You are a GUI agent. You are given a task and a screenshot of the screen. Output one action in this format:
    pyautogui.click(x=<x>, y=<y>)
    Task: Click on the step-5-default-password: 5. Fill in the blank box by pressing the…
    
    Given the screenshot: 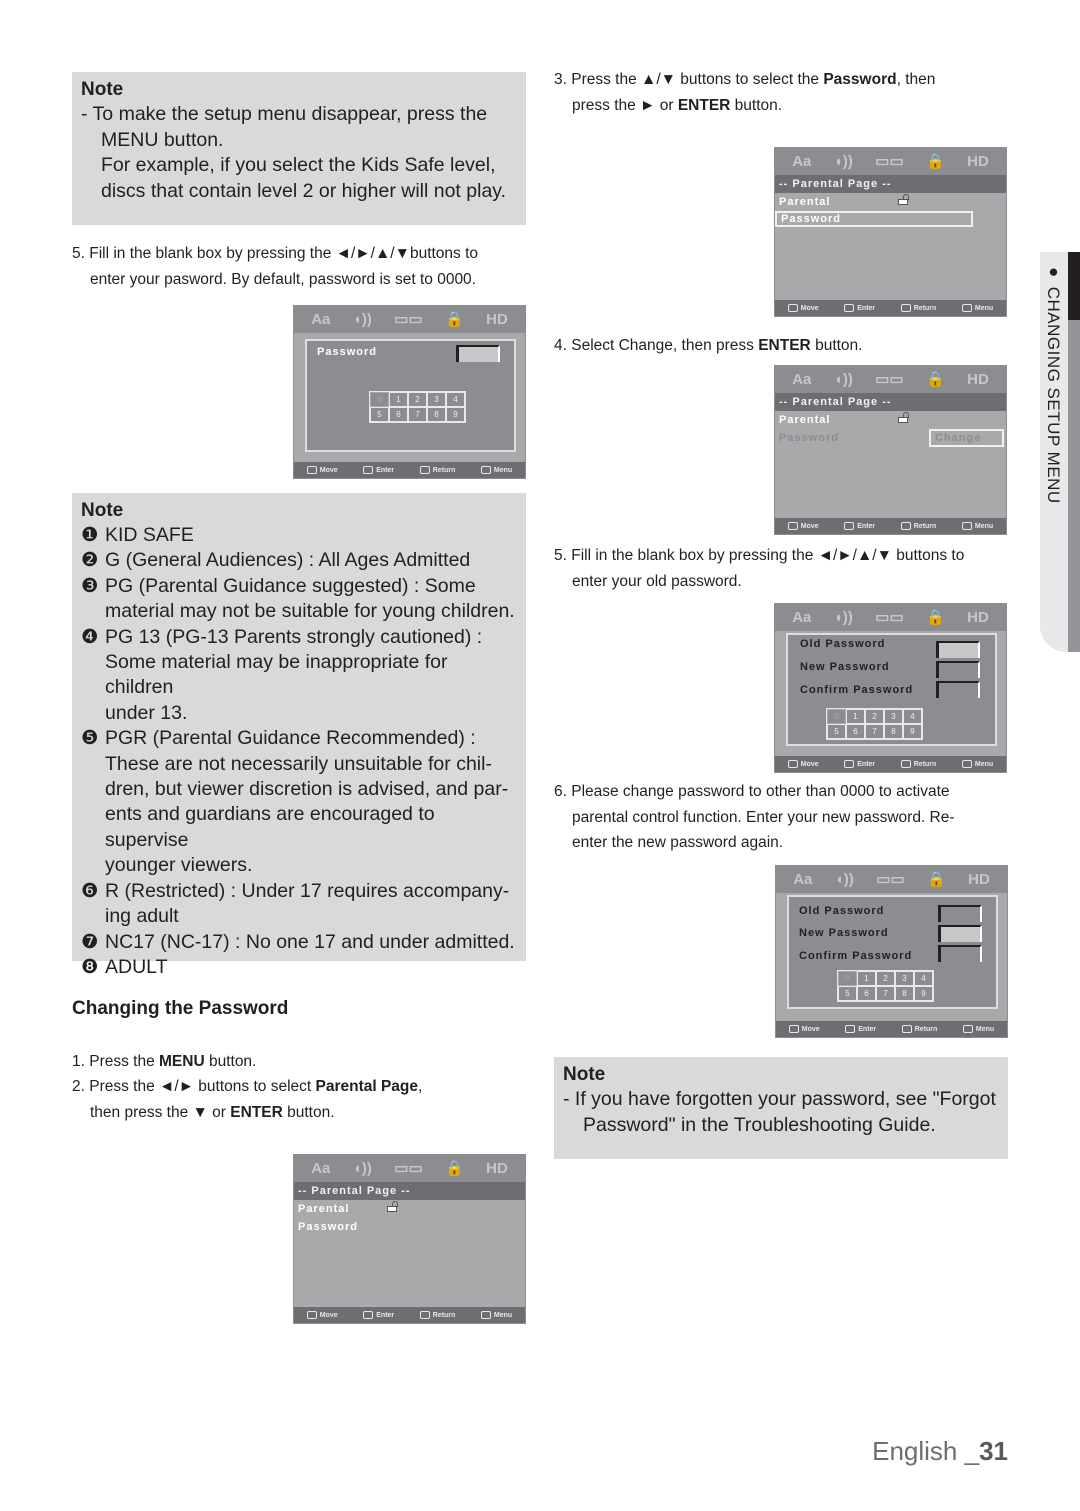 What is the action you would take?
    pyautogui.click(x=302, y=266)
    